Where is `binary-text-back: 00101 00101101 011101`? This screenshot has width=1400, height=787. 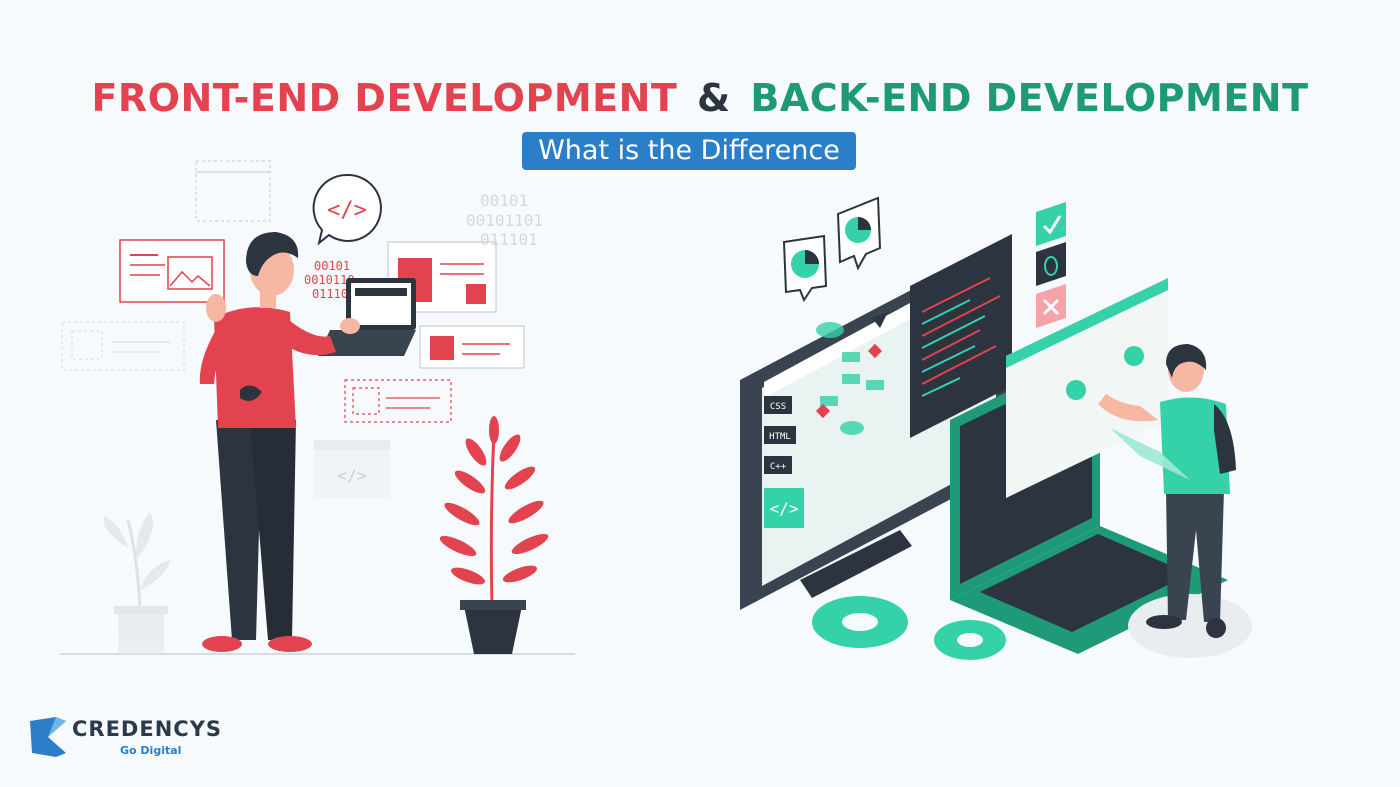 binary-text-back: 00101 00101101 011101 is located at coordinates (504, 220).